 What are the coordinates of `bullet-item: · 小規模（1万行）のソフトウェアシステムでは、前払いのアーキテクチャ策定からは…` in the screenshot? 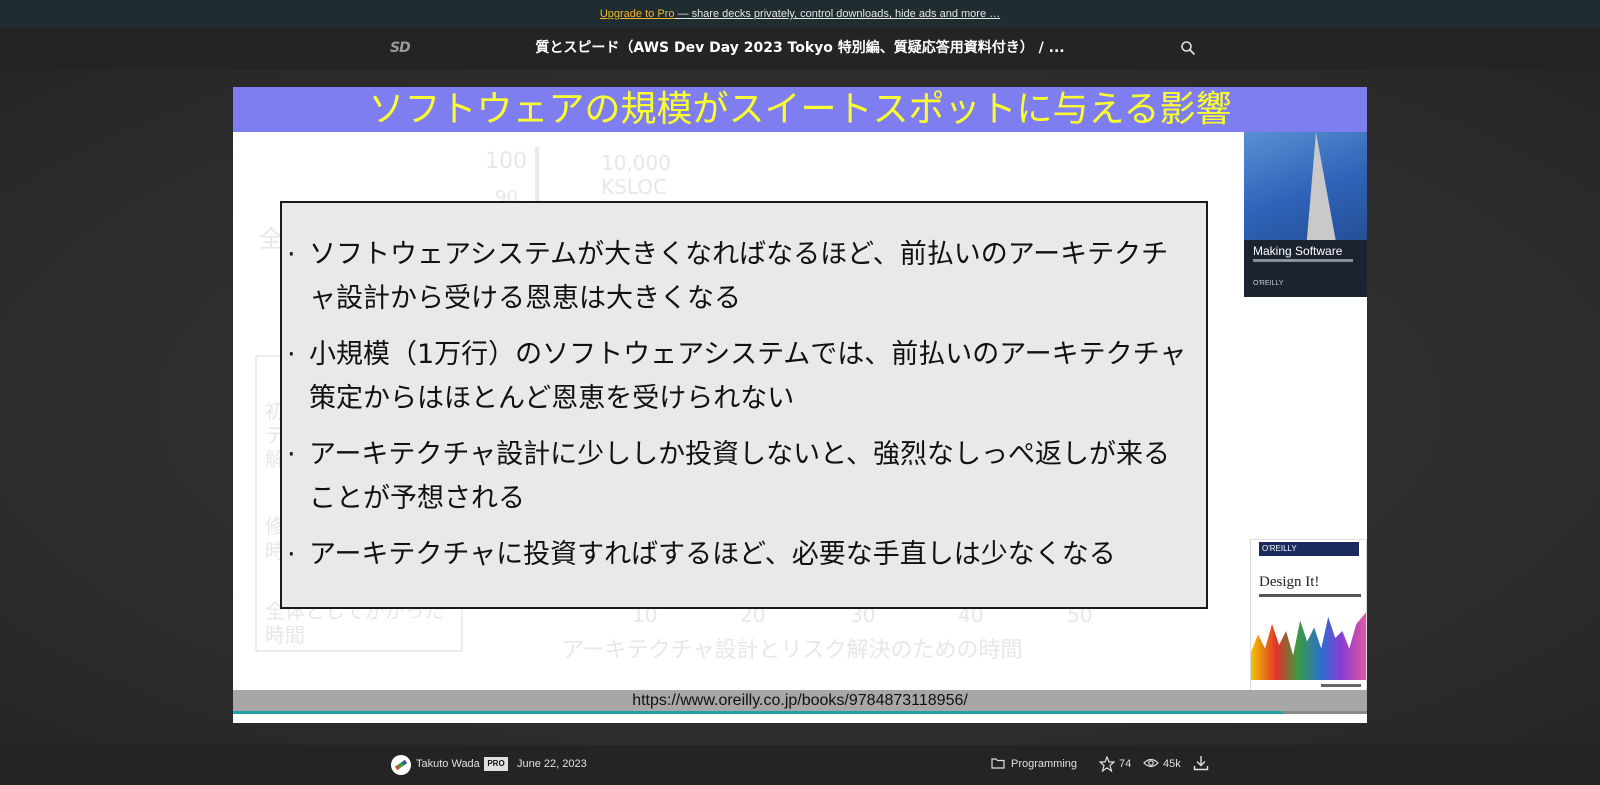 It's located at (737, 377).